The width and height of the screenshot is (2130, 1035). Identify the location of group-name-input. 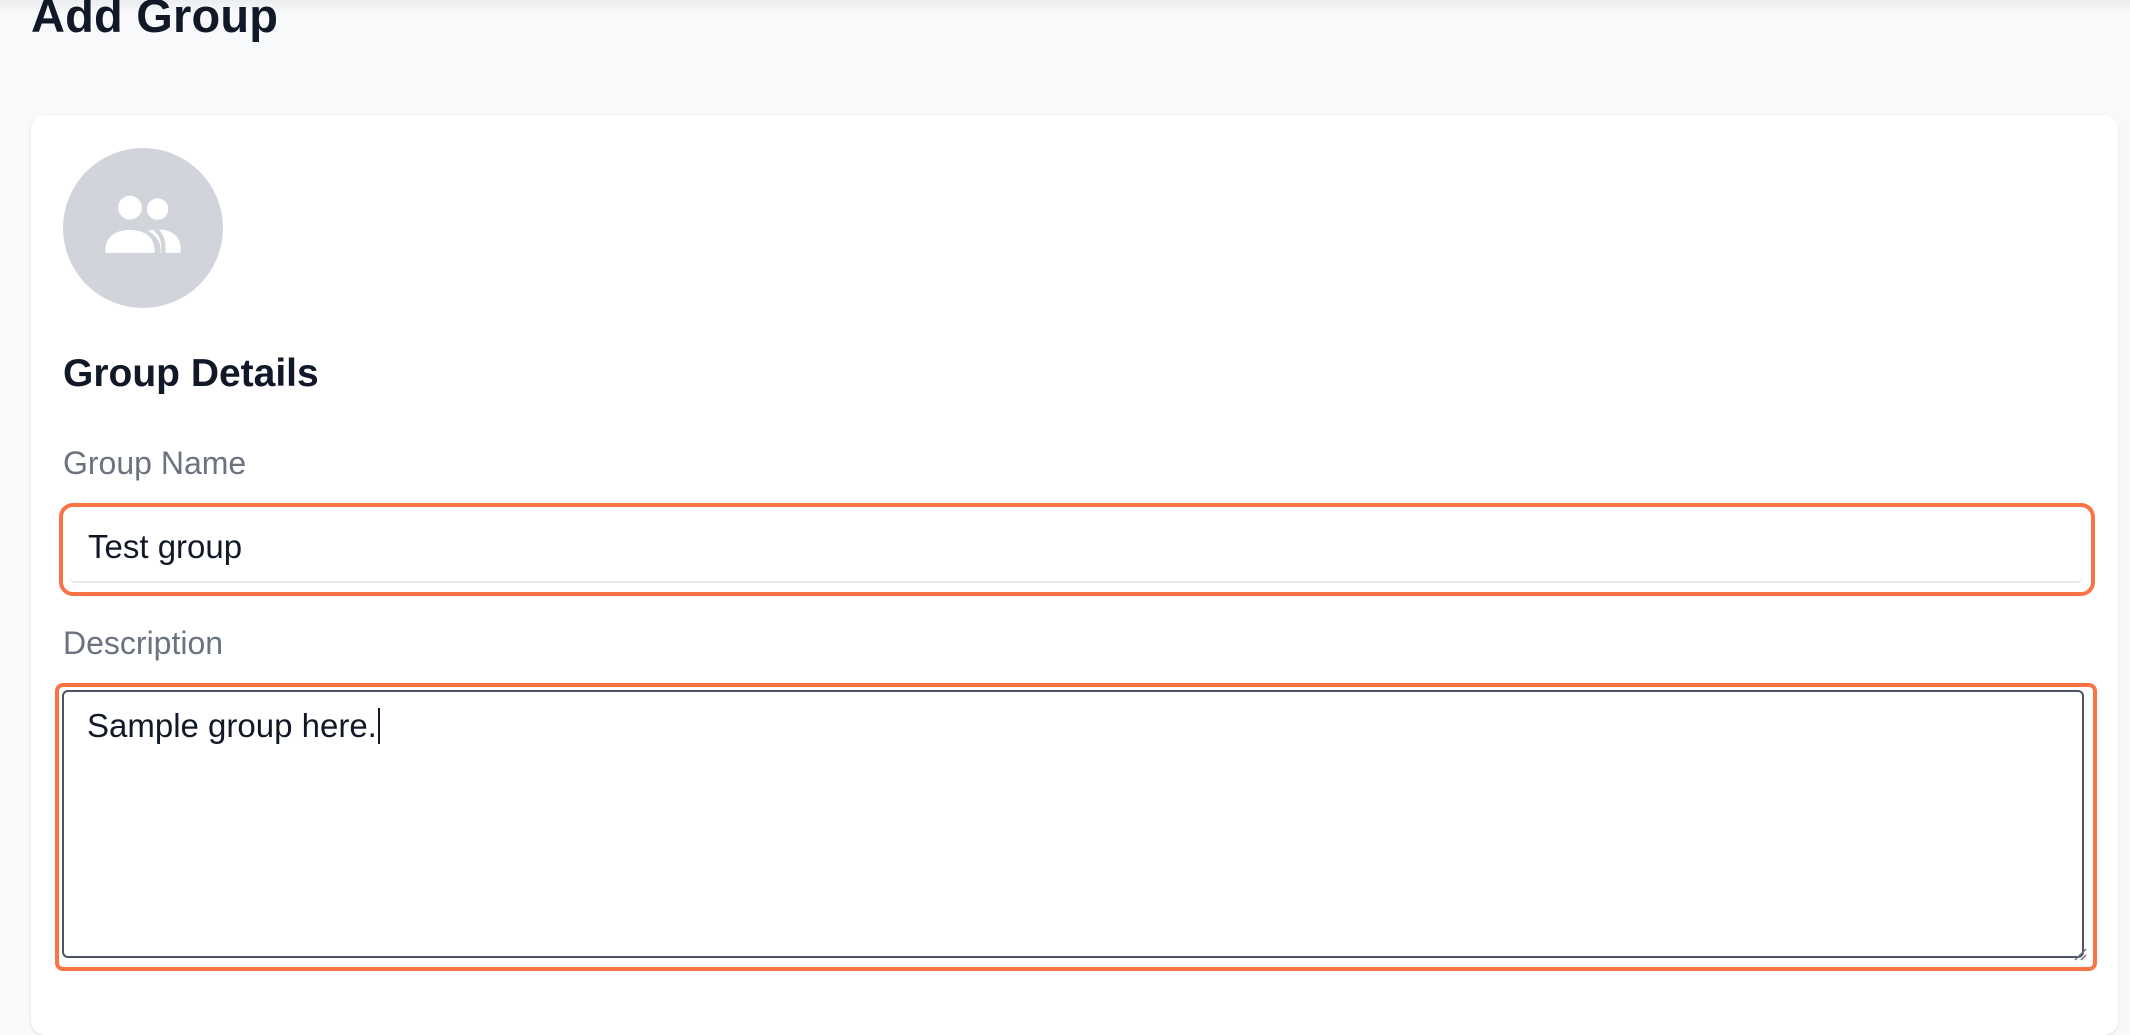
(1076, 548).